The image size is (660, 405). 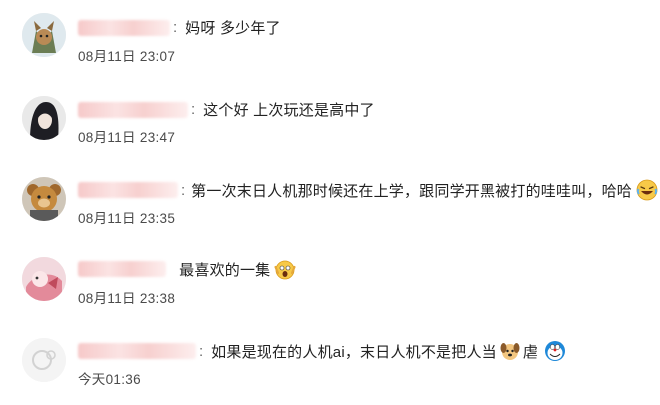 What do you see at coordinates (127, 137) in the screenshot?
I see `comment-timestamp: 08月11日 23:47` at bounding box center [127, 137].